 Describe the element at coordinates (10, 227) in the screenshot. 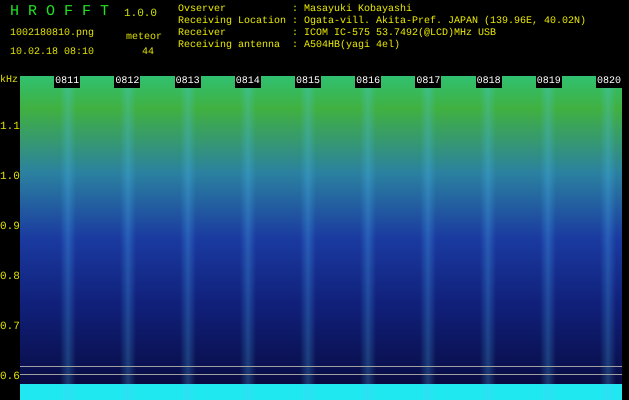

I see `frequency-label: 0.9` at that location.